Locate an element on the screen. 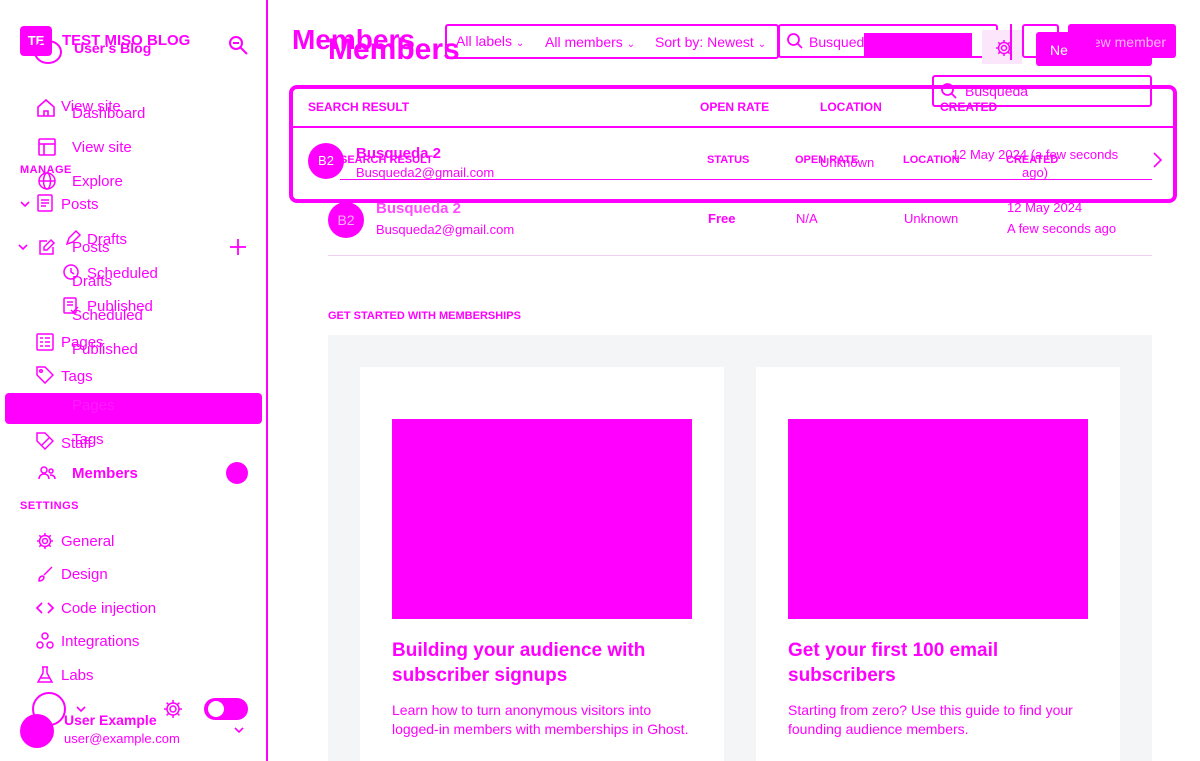 The height and width of the screenshot is (761, 1200). search-highlight-block is located at coordinates (918, 45).